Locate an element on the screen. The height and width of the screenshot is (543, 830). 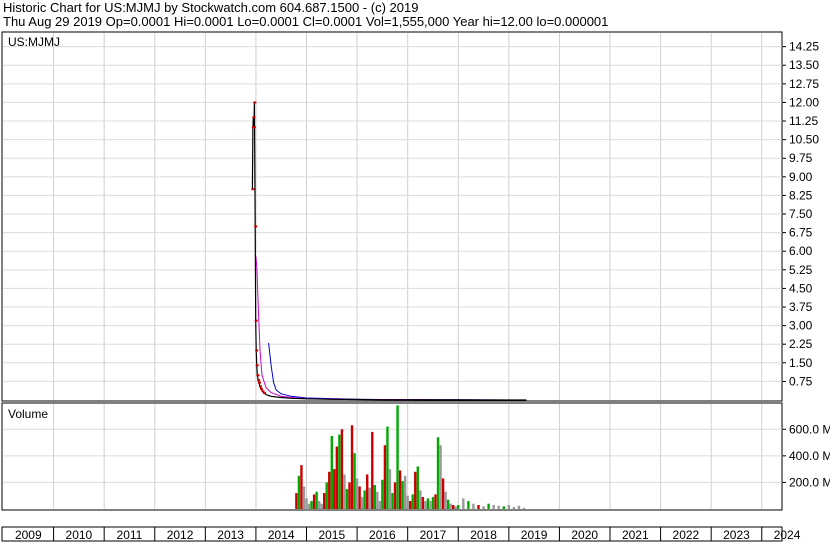
year-label: 2018 is located at coordinates (483, 535).